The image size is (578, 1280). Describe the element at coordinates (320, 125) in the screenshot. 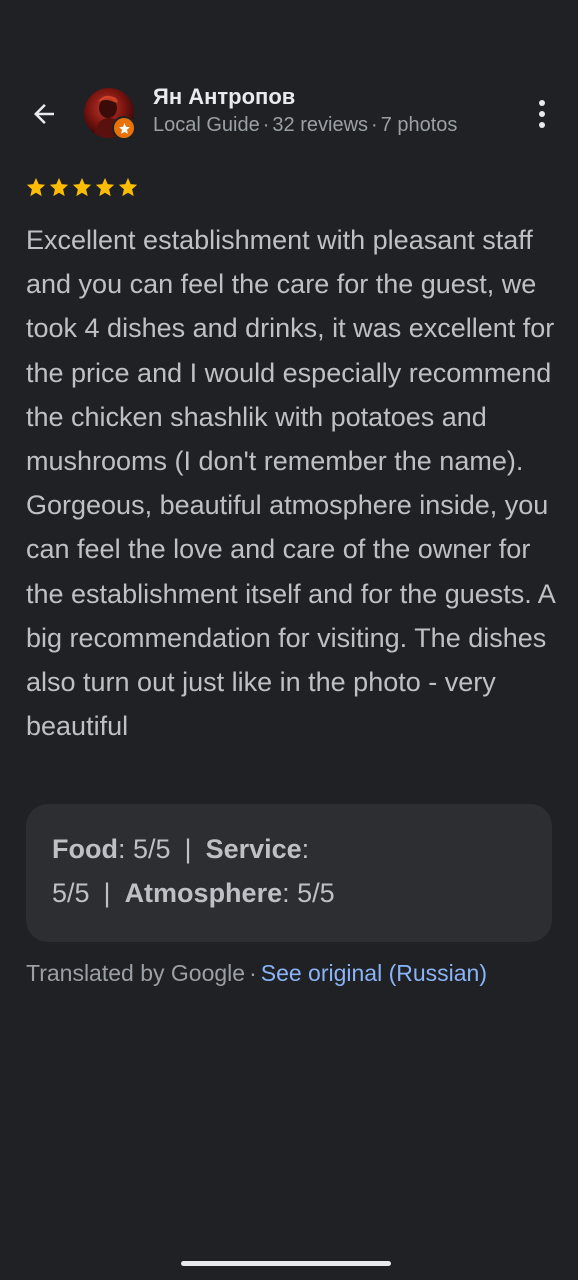

I see `reviewer-review-count: 32 reviews` at that location.